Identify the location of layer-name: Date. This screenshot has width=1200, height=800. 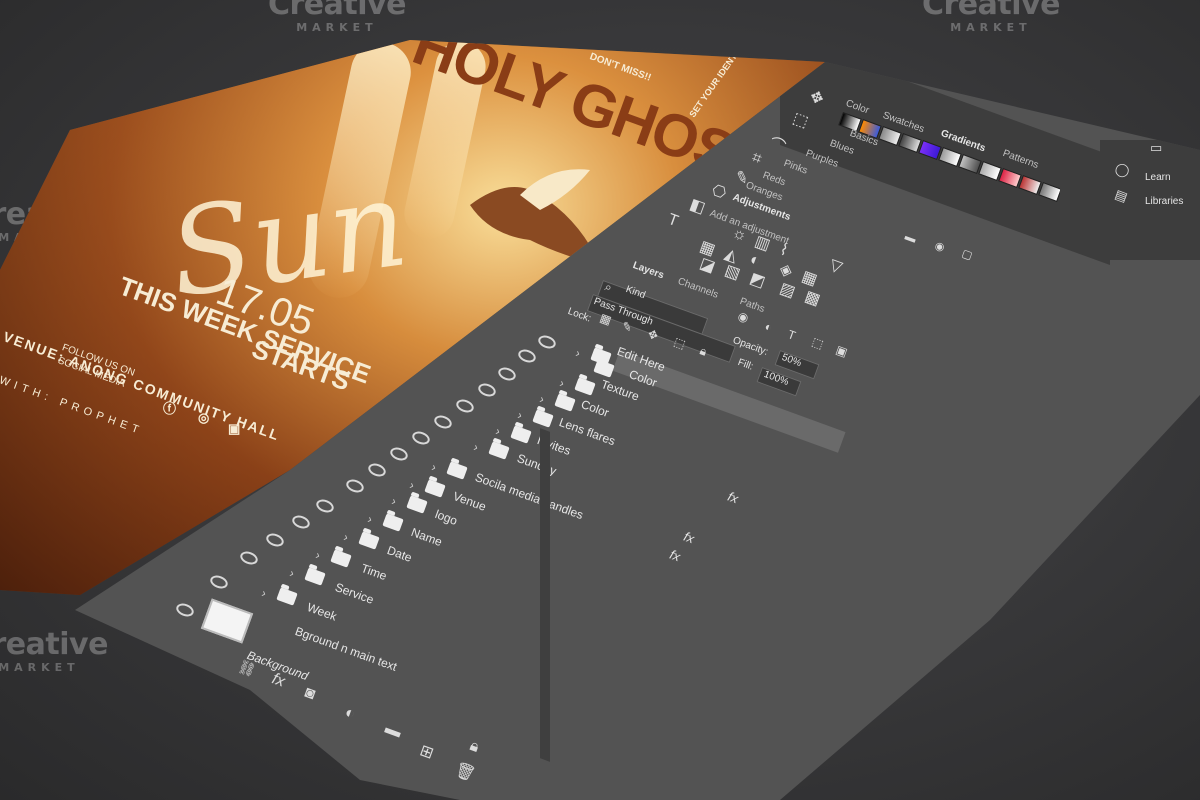
(399, 554).